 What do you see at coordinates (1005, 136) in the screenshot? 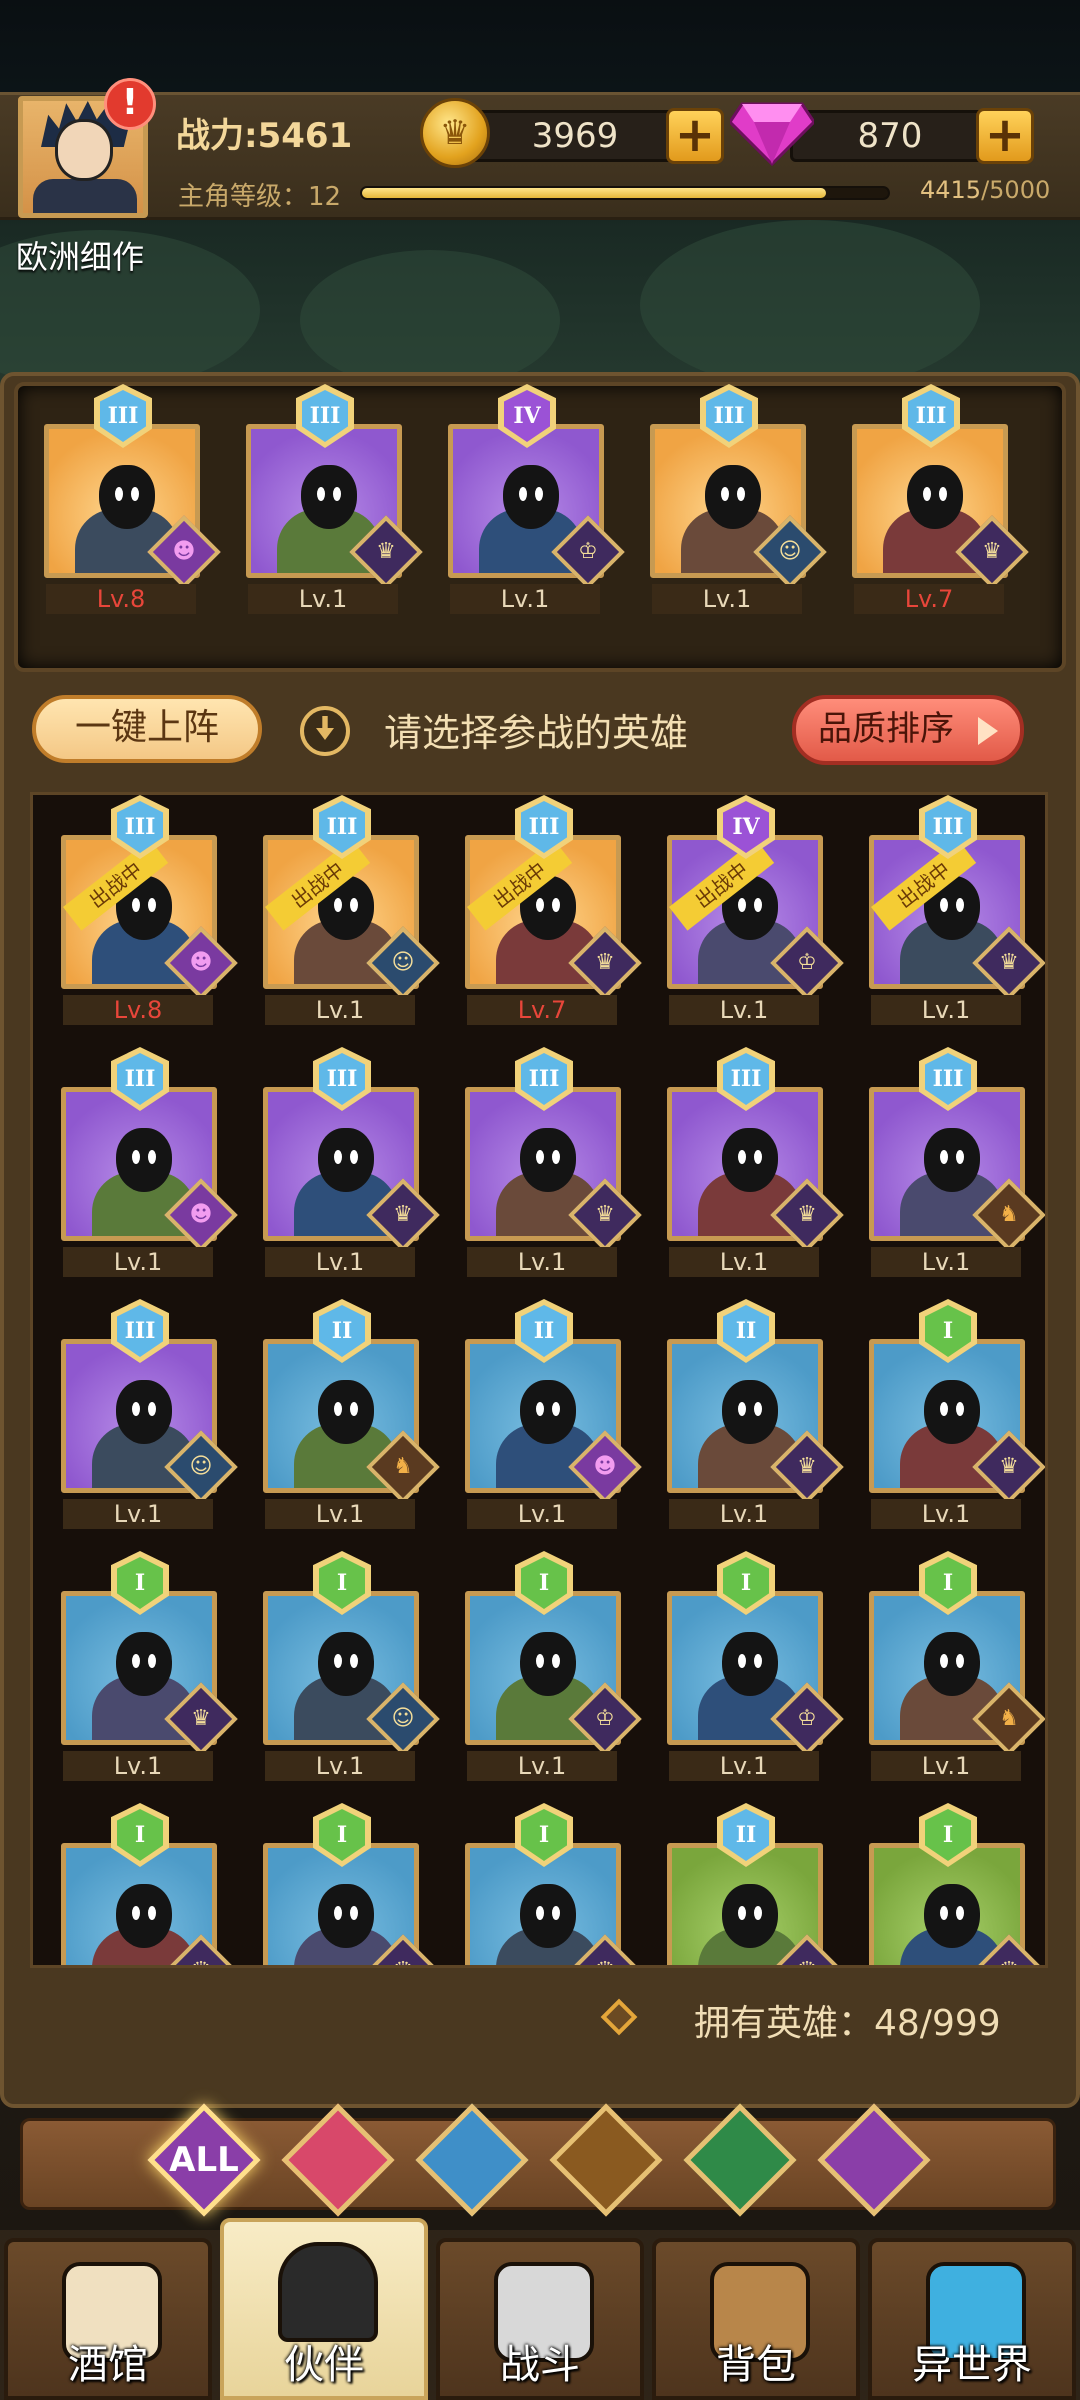
I see `add-gem-button: +` at bounding box center [1005, 136].